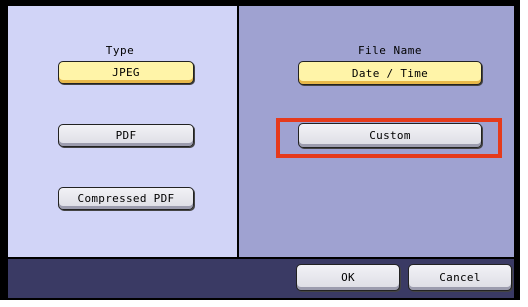 This screenshot has height=307, width=528. What do you see at coordinates (460, 277) in the screenshot?
I see `cancel-button: Cancel` at bounding box center [460, 277].